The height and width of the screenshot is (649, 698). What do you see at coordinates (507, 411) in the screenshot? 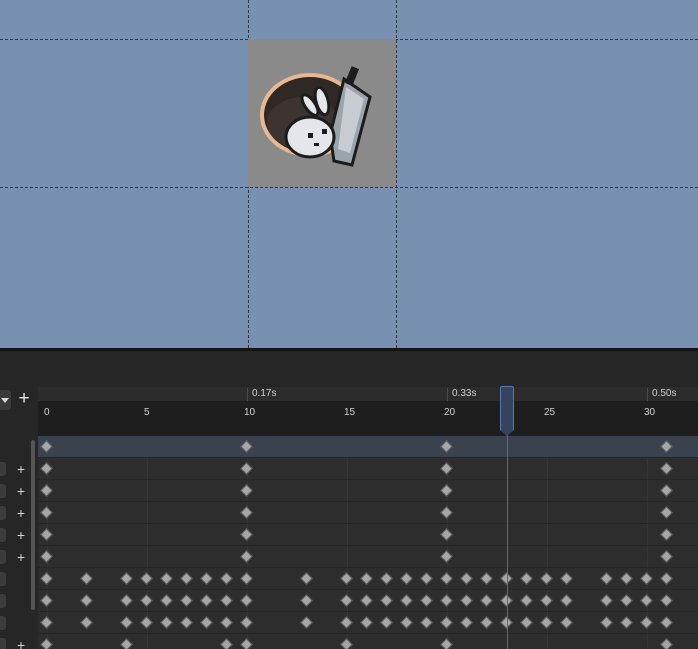
I see `playhead-handle` at bounding box center [507, 411].